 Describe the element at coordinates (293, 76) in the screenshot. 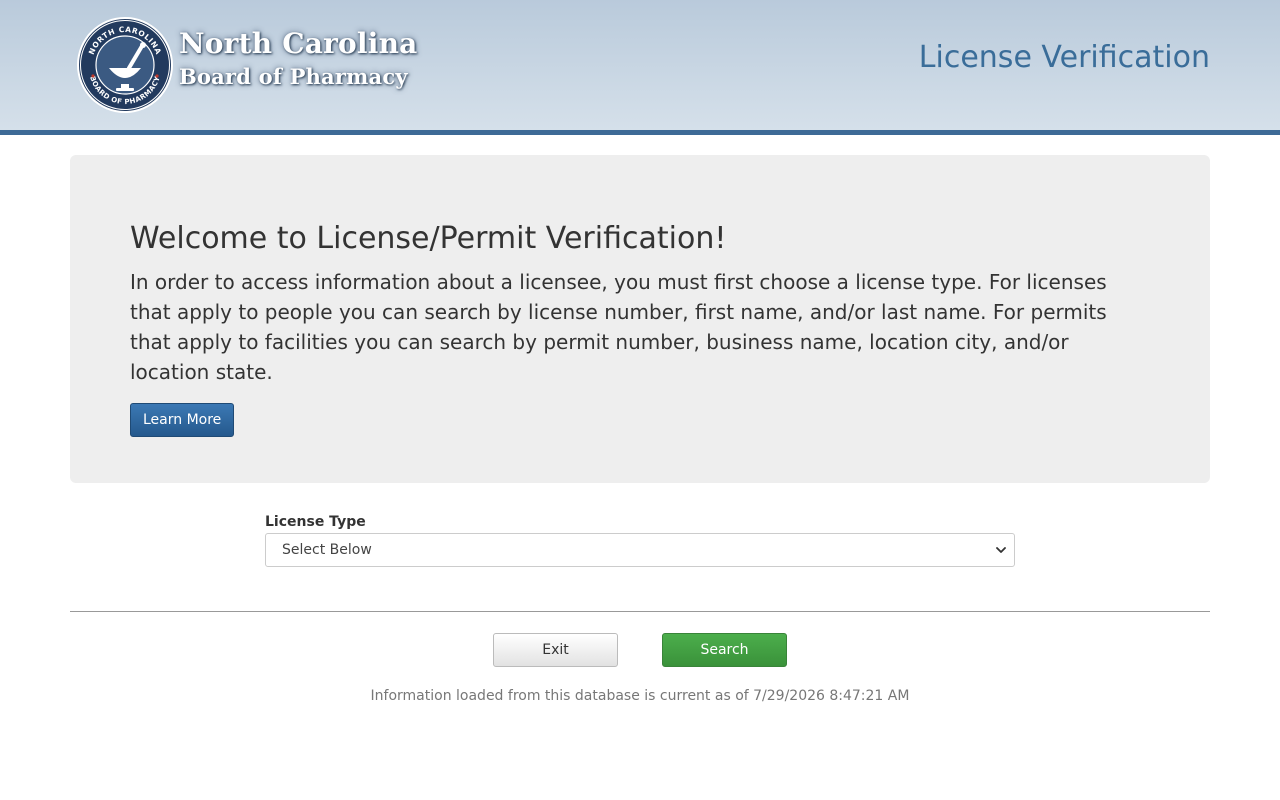

I see `org-name-line2: Board of Pharmacy` at that location.